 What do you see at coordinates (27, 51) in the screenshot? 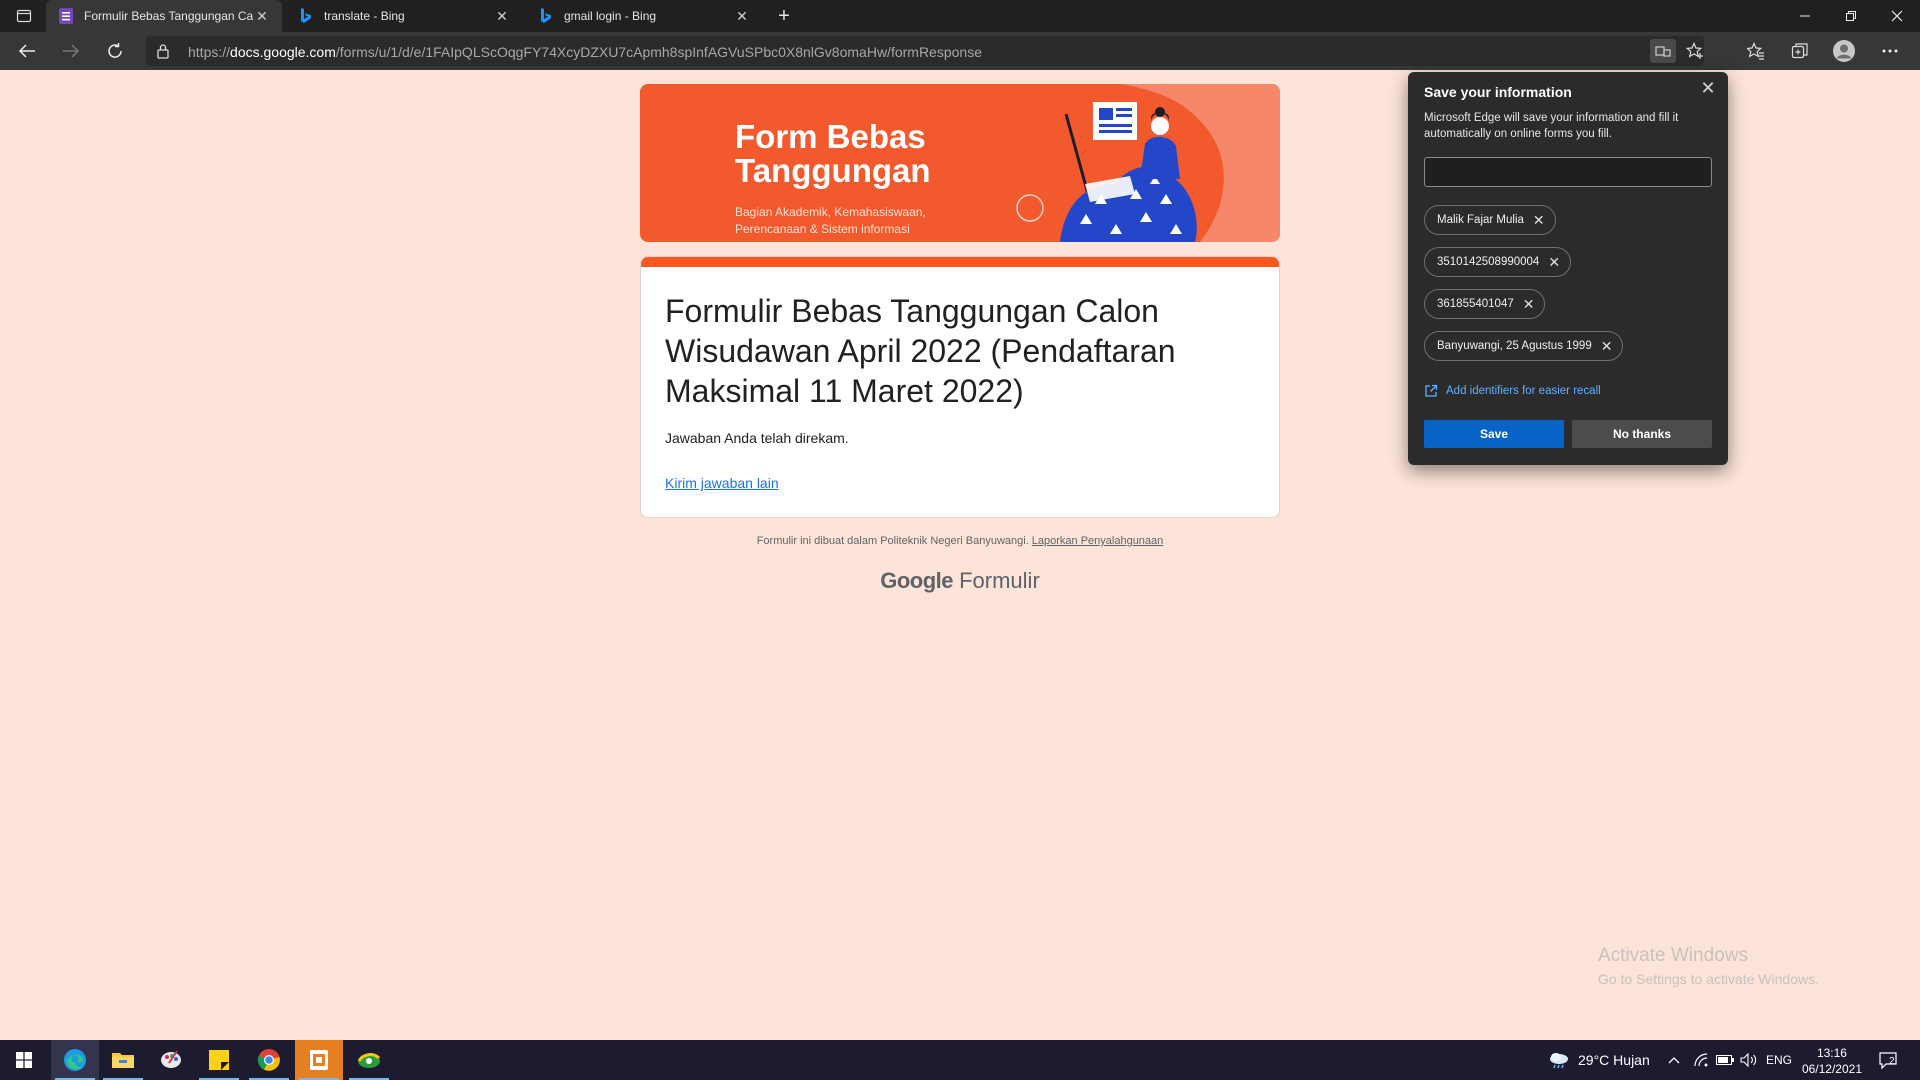
I see `back-button` at bounding box center [27, 51].